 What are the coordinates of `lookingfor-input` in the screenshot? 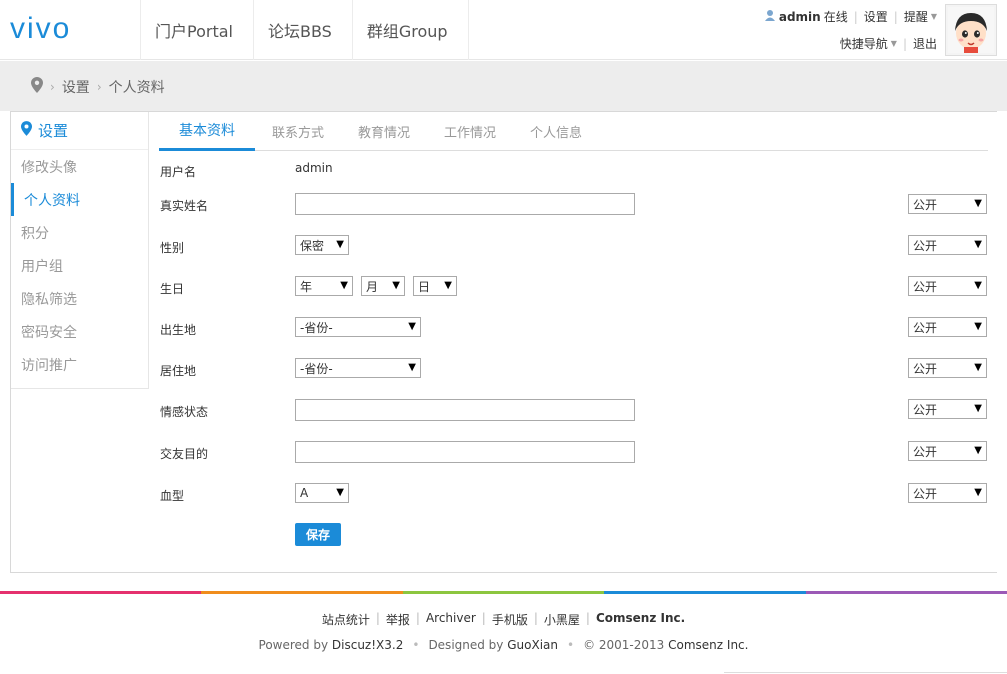 It's located at (465, 452).